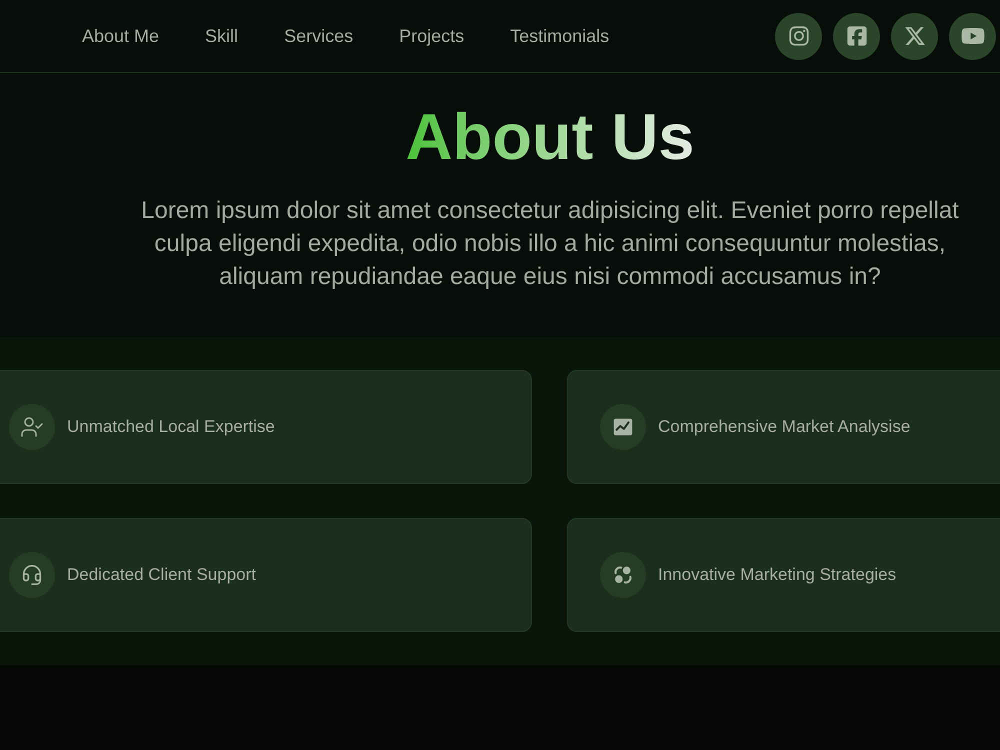  I want to click on facebook-icon, so click(857, 36).